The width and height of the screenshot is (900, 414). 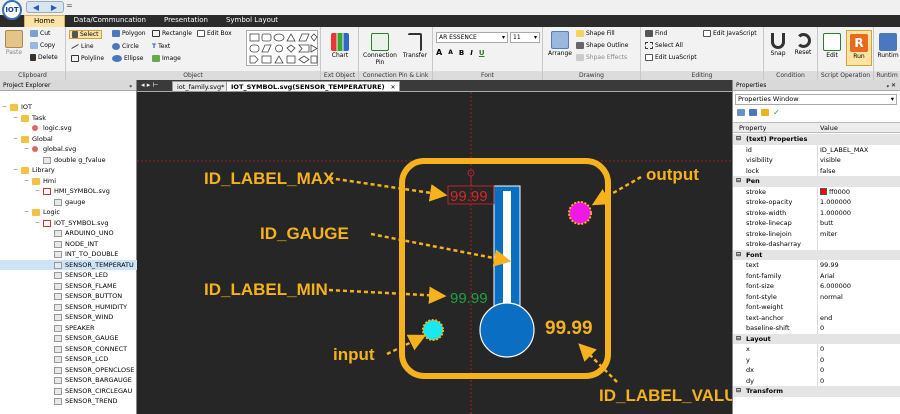 I want to click on property-category: ⊟ Font, so click(x=816, y=254).